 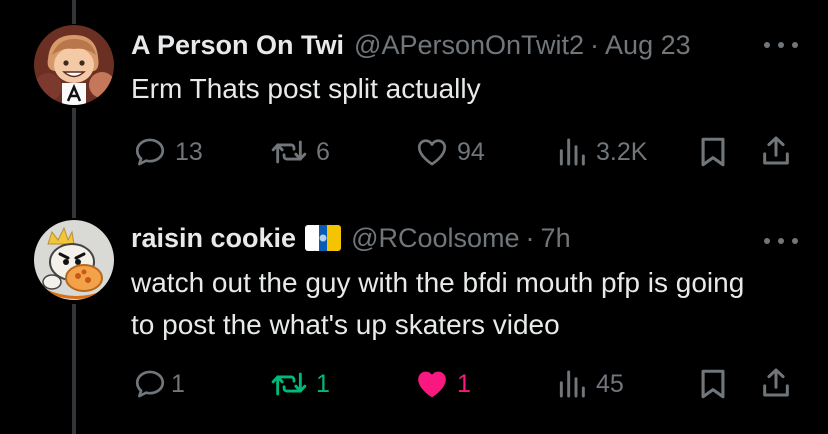 What do you see at coordinates (189, 151) in the screenshot?
I see `reply-count: 13` at bounding box center [189, 151].